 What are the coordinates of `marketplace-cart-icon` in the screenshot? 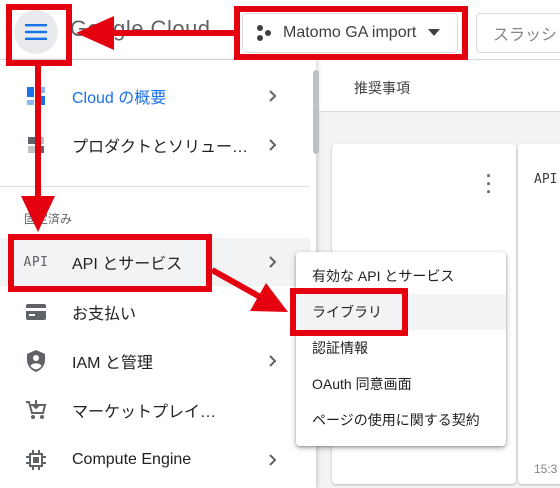 It's located at (36, 410).